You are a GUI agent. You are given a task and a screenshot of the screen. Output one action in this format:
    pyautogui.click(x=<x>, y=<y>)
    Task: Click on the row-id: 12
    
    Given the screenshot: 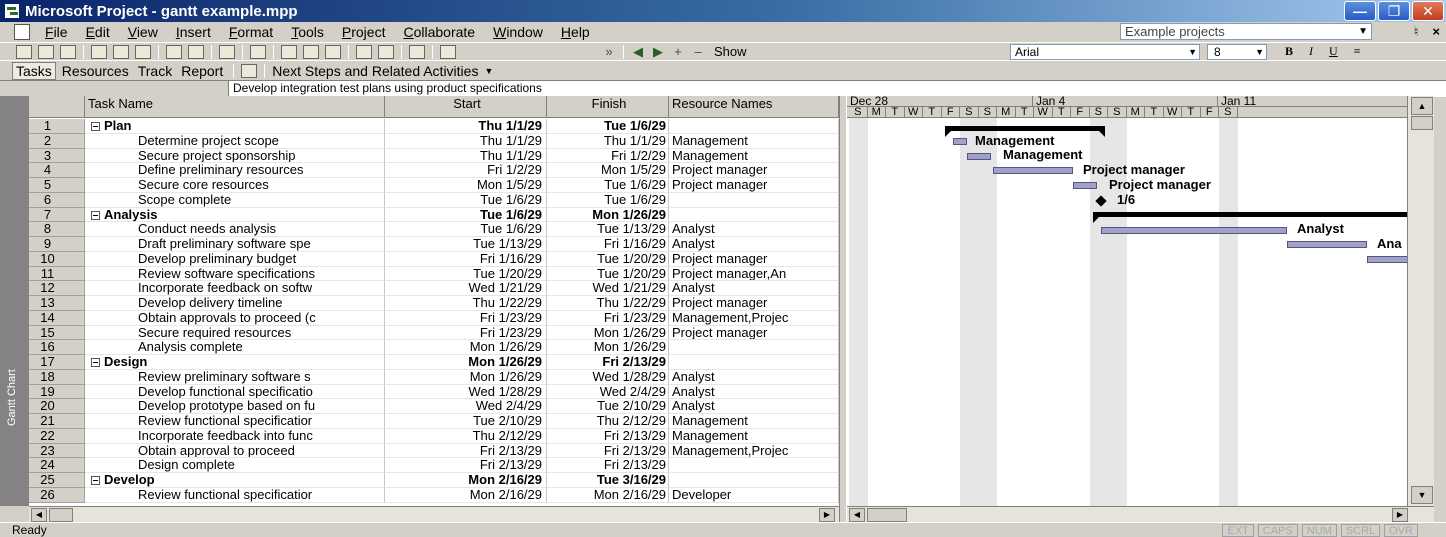 What is the action you would take?
    pyautogui.click(x=57, y=288)
    